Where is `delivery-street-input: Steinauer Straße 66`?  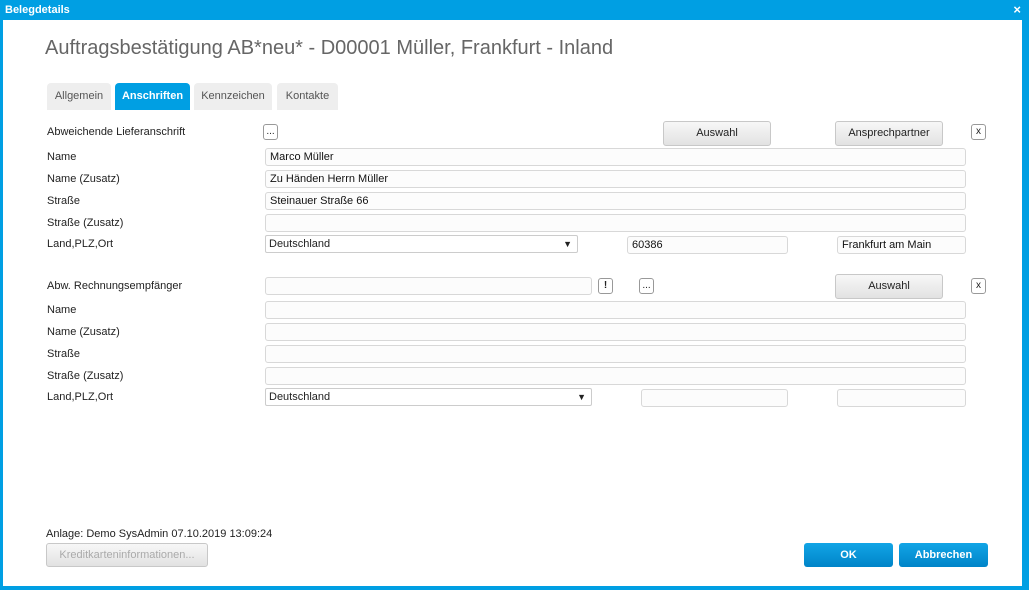
delivery-street-input: Steinauer Straße 66 is located at coordinates (615, 201).